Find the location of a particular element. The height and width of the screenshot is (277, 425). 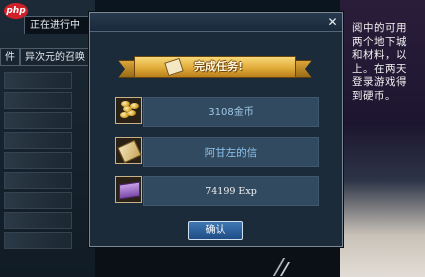

reward-gold-label: 3108金币 is located at coordinates (231, 112).